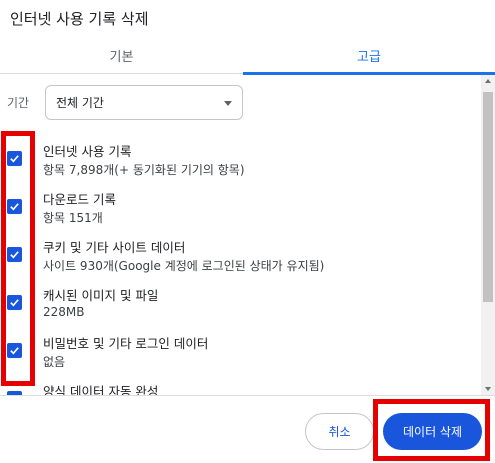  I want to click on checkbox-cookies, so click(14, 254).